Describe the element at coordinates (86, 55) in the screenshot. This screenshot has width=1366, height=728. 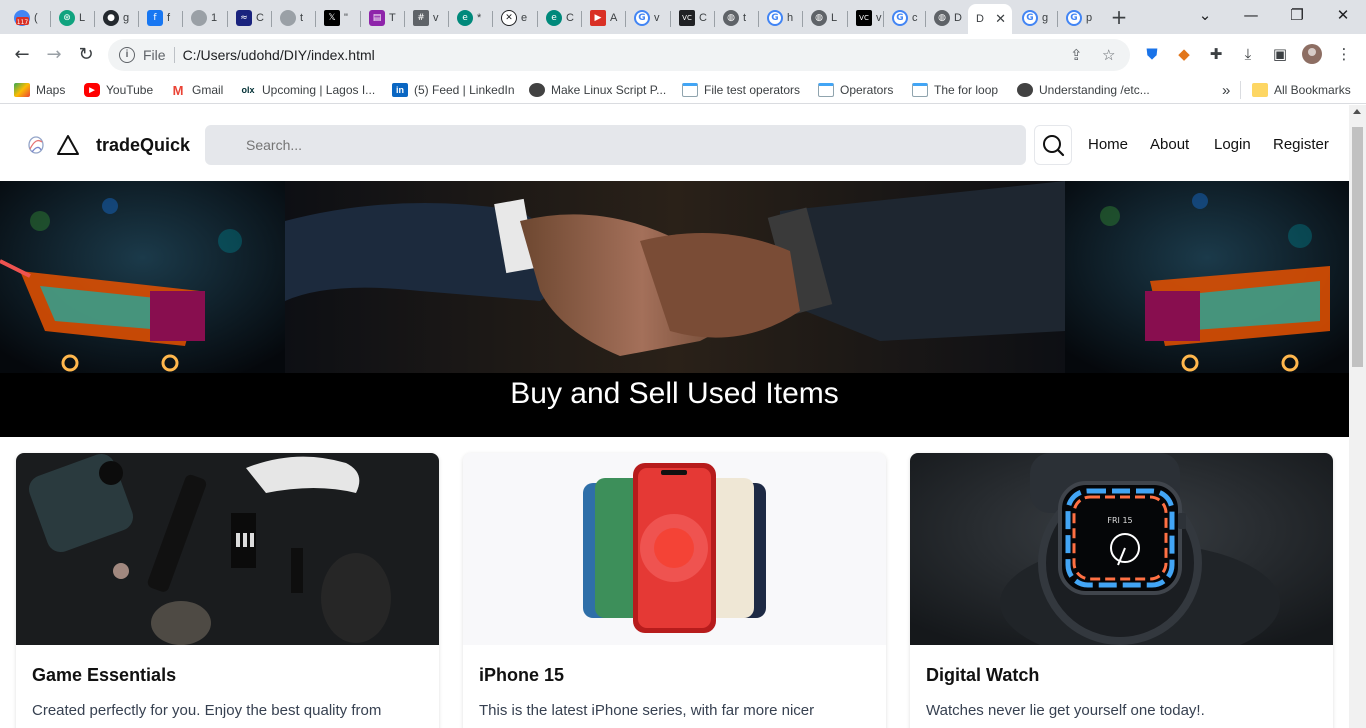
I see `reload-icon: ↻` at that location.